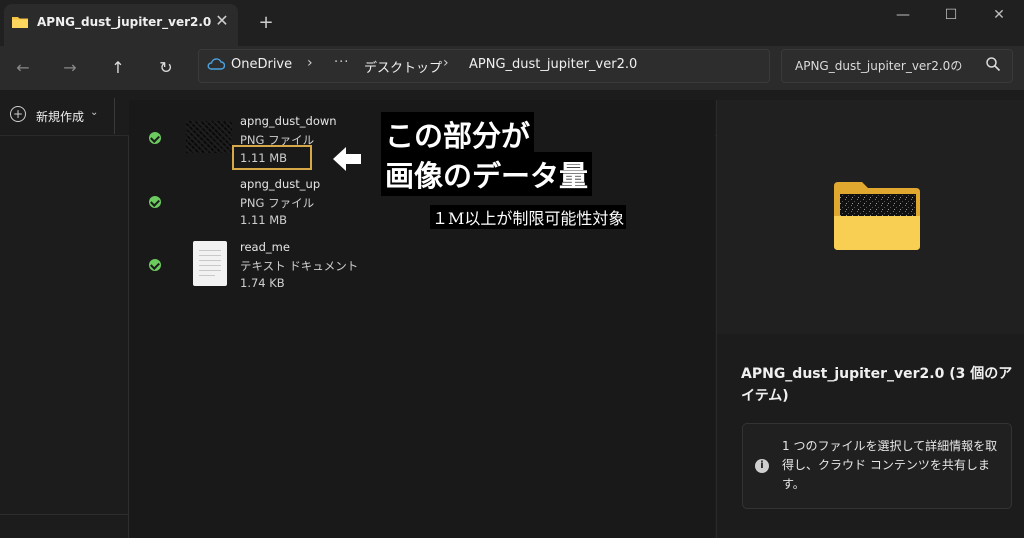  I want to click on file-type: テキスト ドキュメント, so click(299, 266).